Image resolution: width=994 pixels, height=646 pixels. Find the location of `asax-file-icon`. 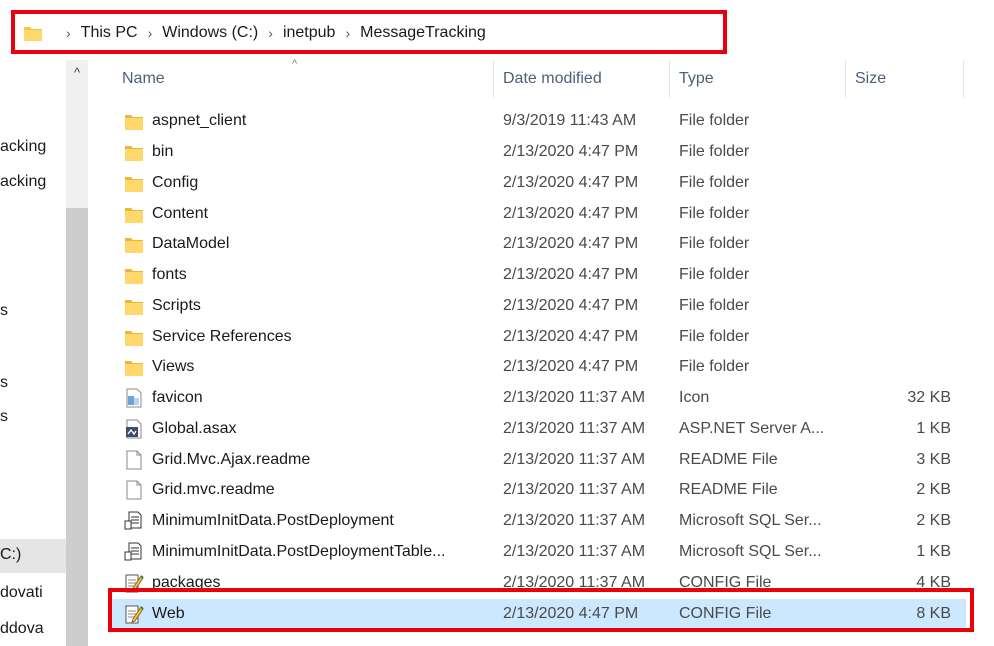

asax-file-icon is located at coordinates (135, 429).